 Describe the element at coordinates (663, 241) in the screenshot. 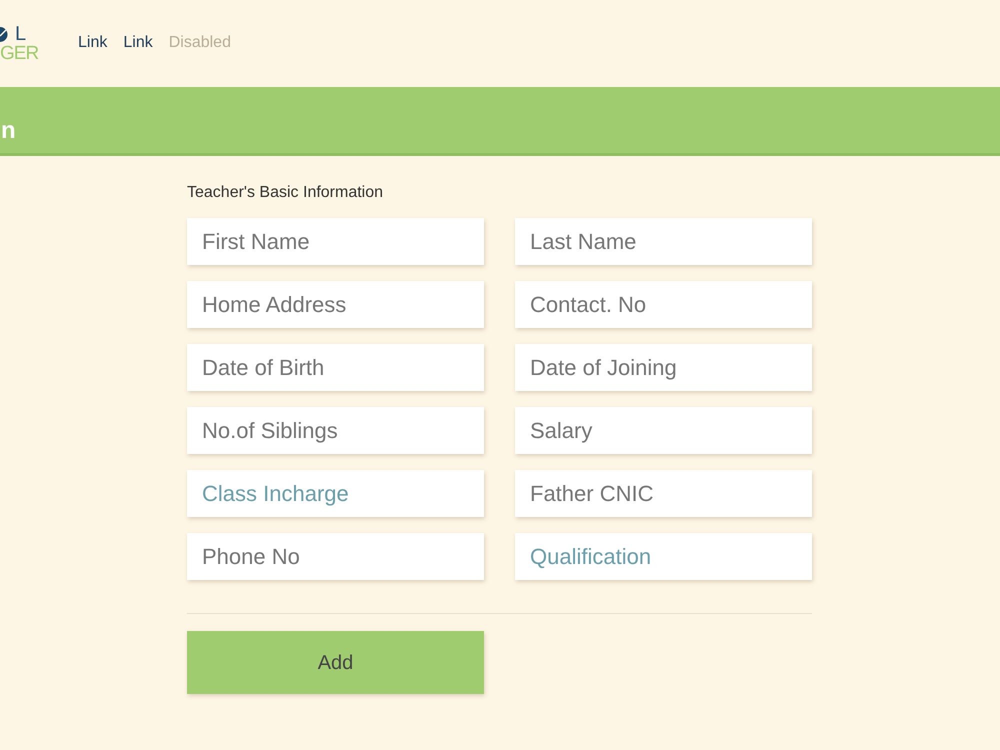

I see `text-field: Last Name` at that location.